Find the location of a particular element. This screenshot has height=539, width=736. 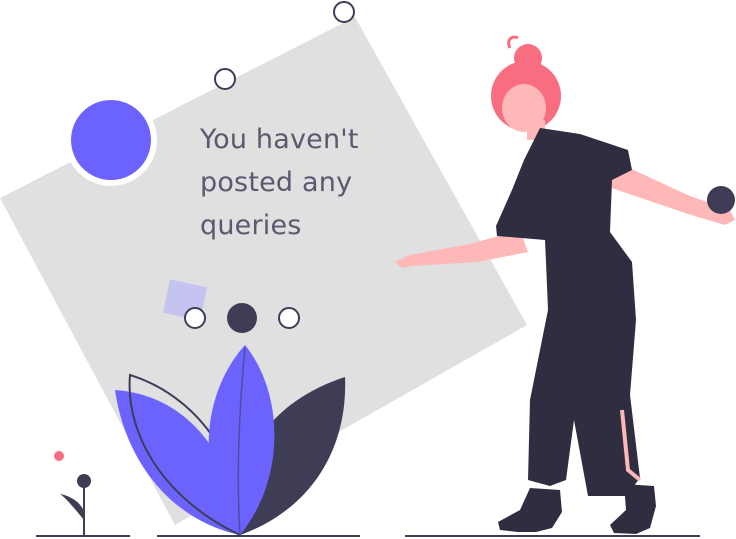

sprout-plant is located at coordinates (72, 493).